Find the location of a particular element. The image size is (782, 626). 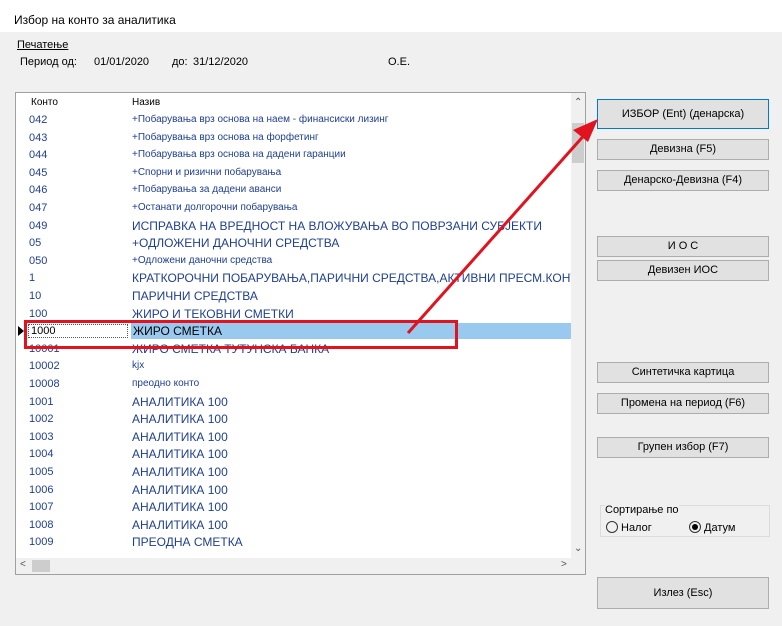

annotation-arrow is located at coordinates (502, 226).